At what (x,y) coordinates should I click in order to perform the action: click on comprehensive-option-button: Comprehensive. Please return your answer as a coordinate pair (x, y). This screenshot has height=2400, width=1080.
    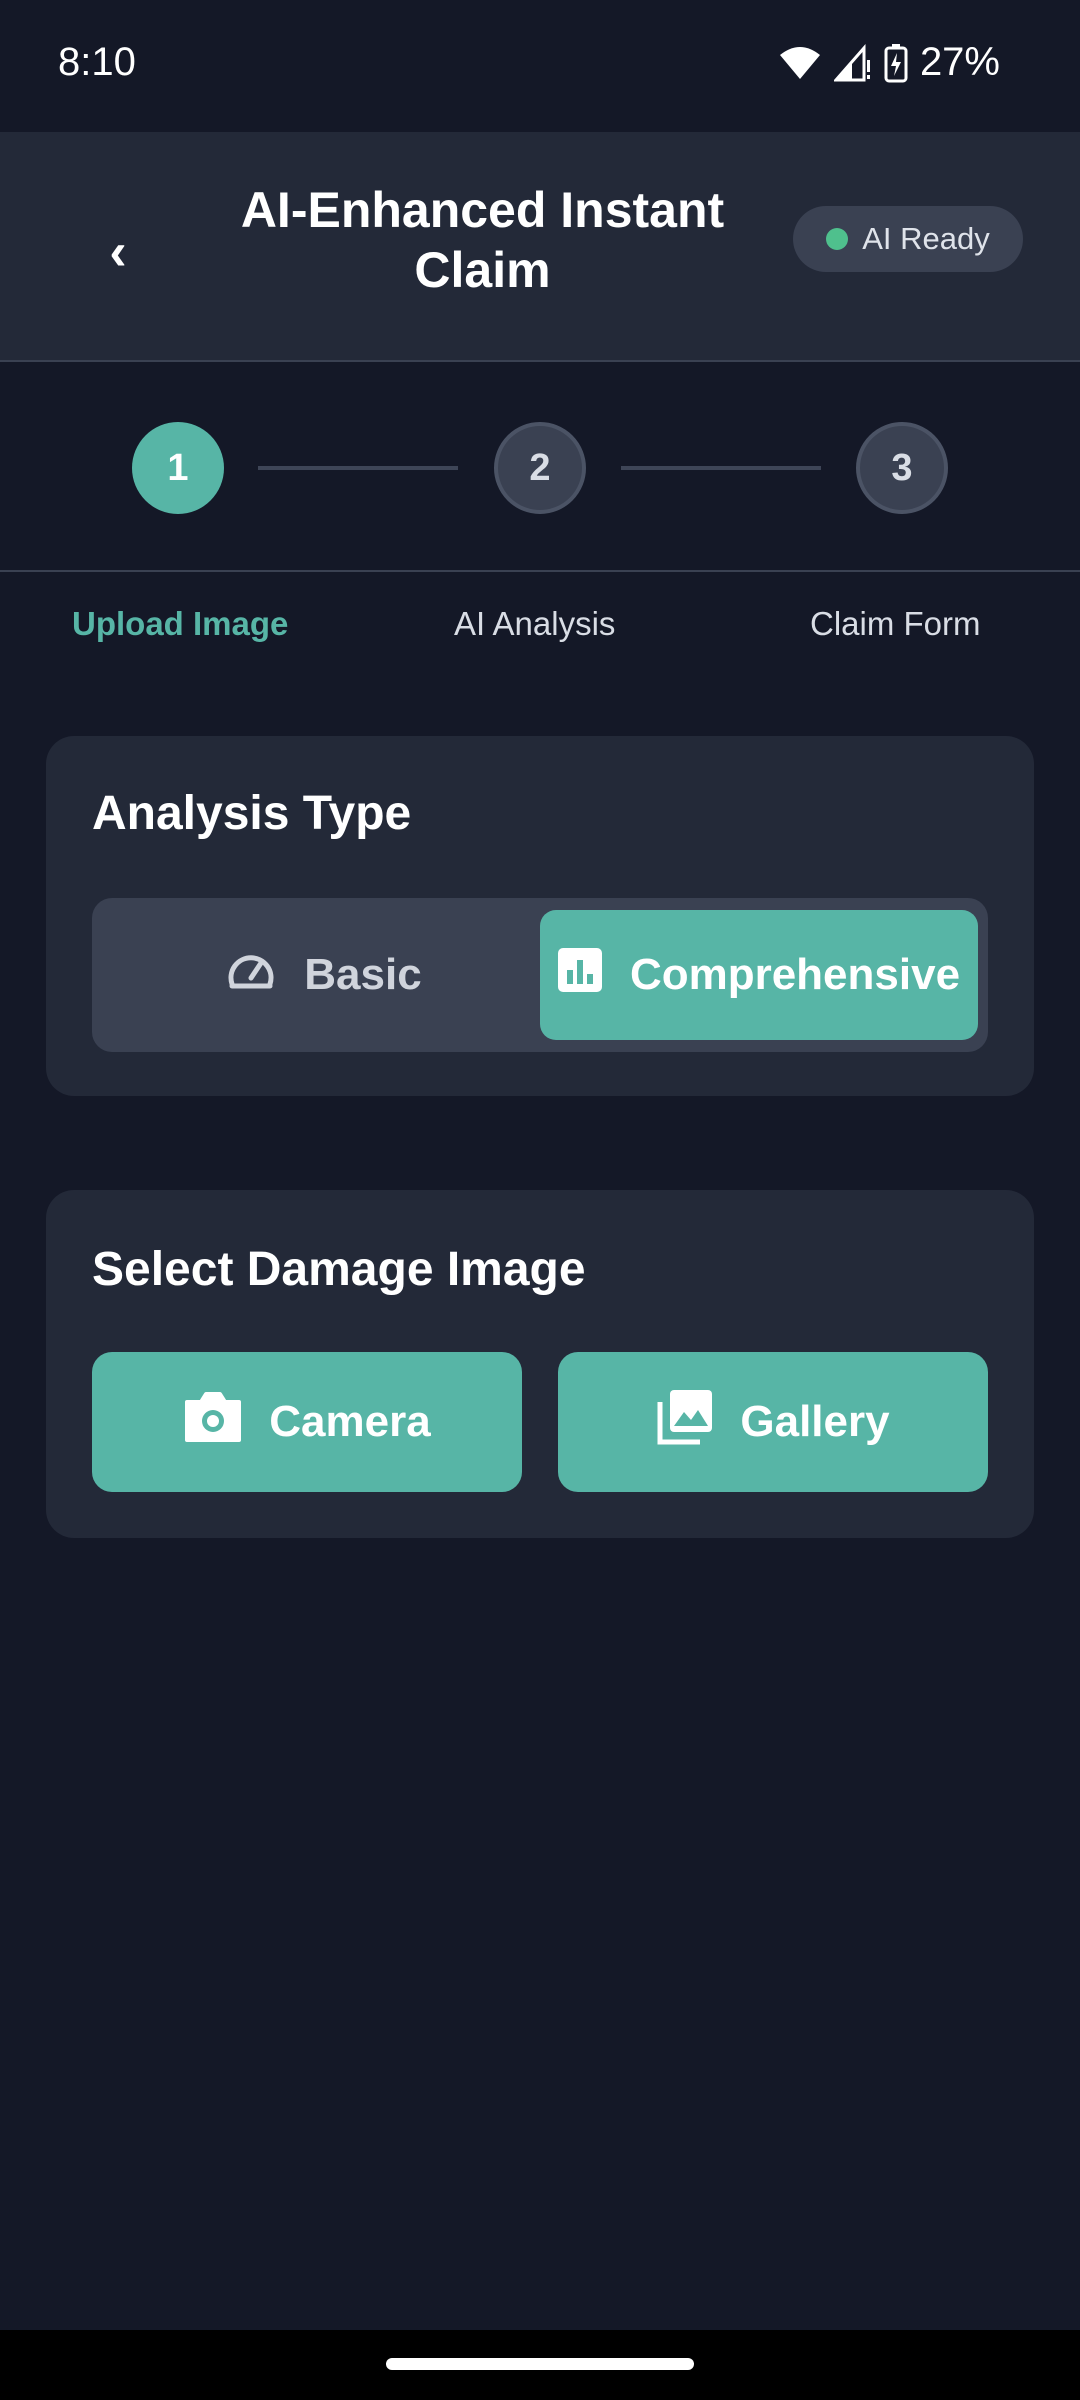
    Looking at the image, I should click on (759, 975).